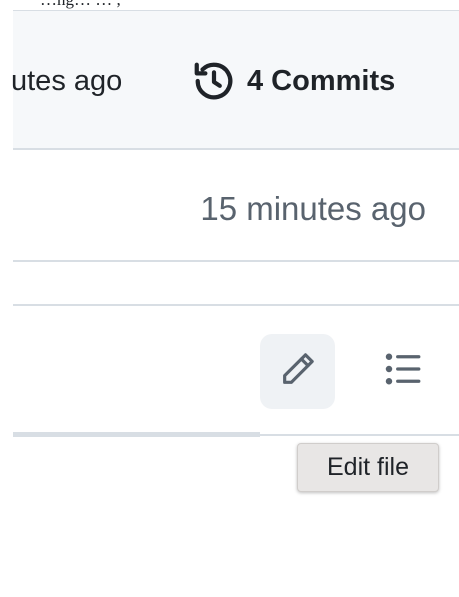 The height and width of the screenshot is (597, 459). Describe the element at coordinates (67, 81) in the screenshot. I see `commit-relative-time: utes ago` at that location.